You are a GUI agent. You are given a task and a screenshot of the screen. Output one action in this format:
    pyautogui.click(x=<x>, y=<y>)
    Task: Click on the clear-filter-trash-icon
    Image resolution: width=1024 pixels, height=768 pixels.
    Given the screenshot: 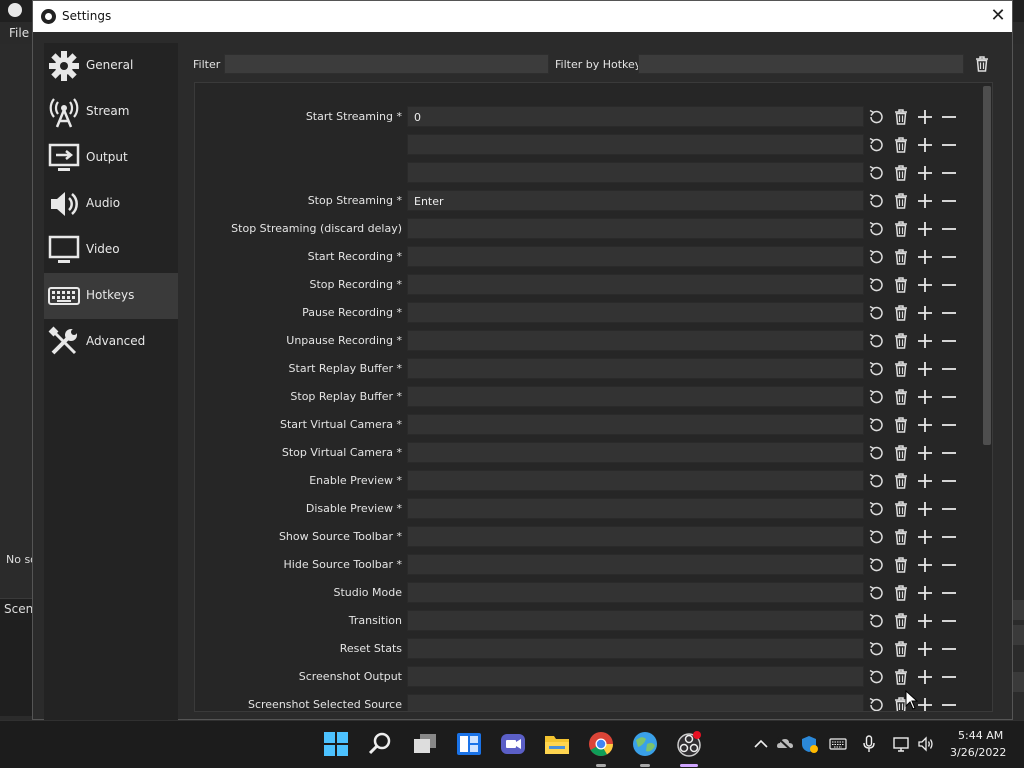 What is the action you would take?
    pyautogui.click(x=982, y=64)
    